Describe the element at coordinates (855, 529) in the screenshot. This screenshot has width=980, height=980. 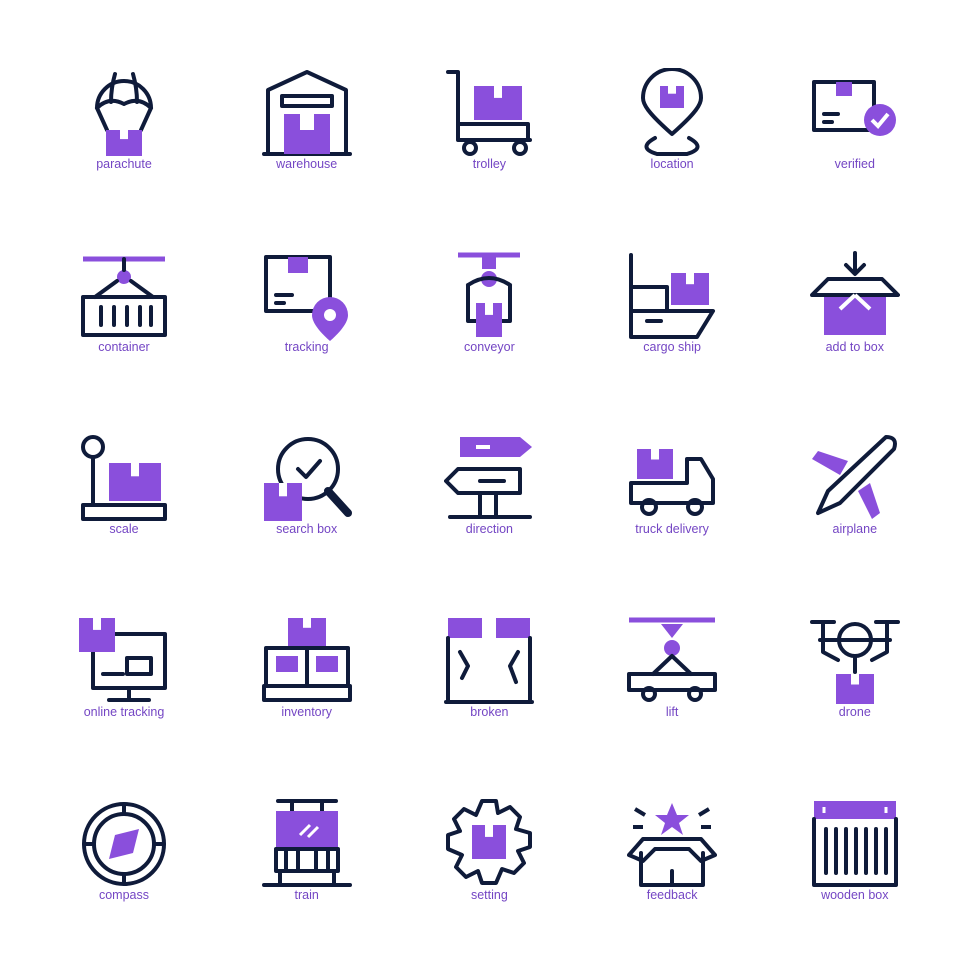
I see `icon-label: airplane` at that location.